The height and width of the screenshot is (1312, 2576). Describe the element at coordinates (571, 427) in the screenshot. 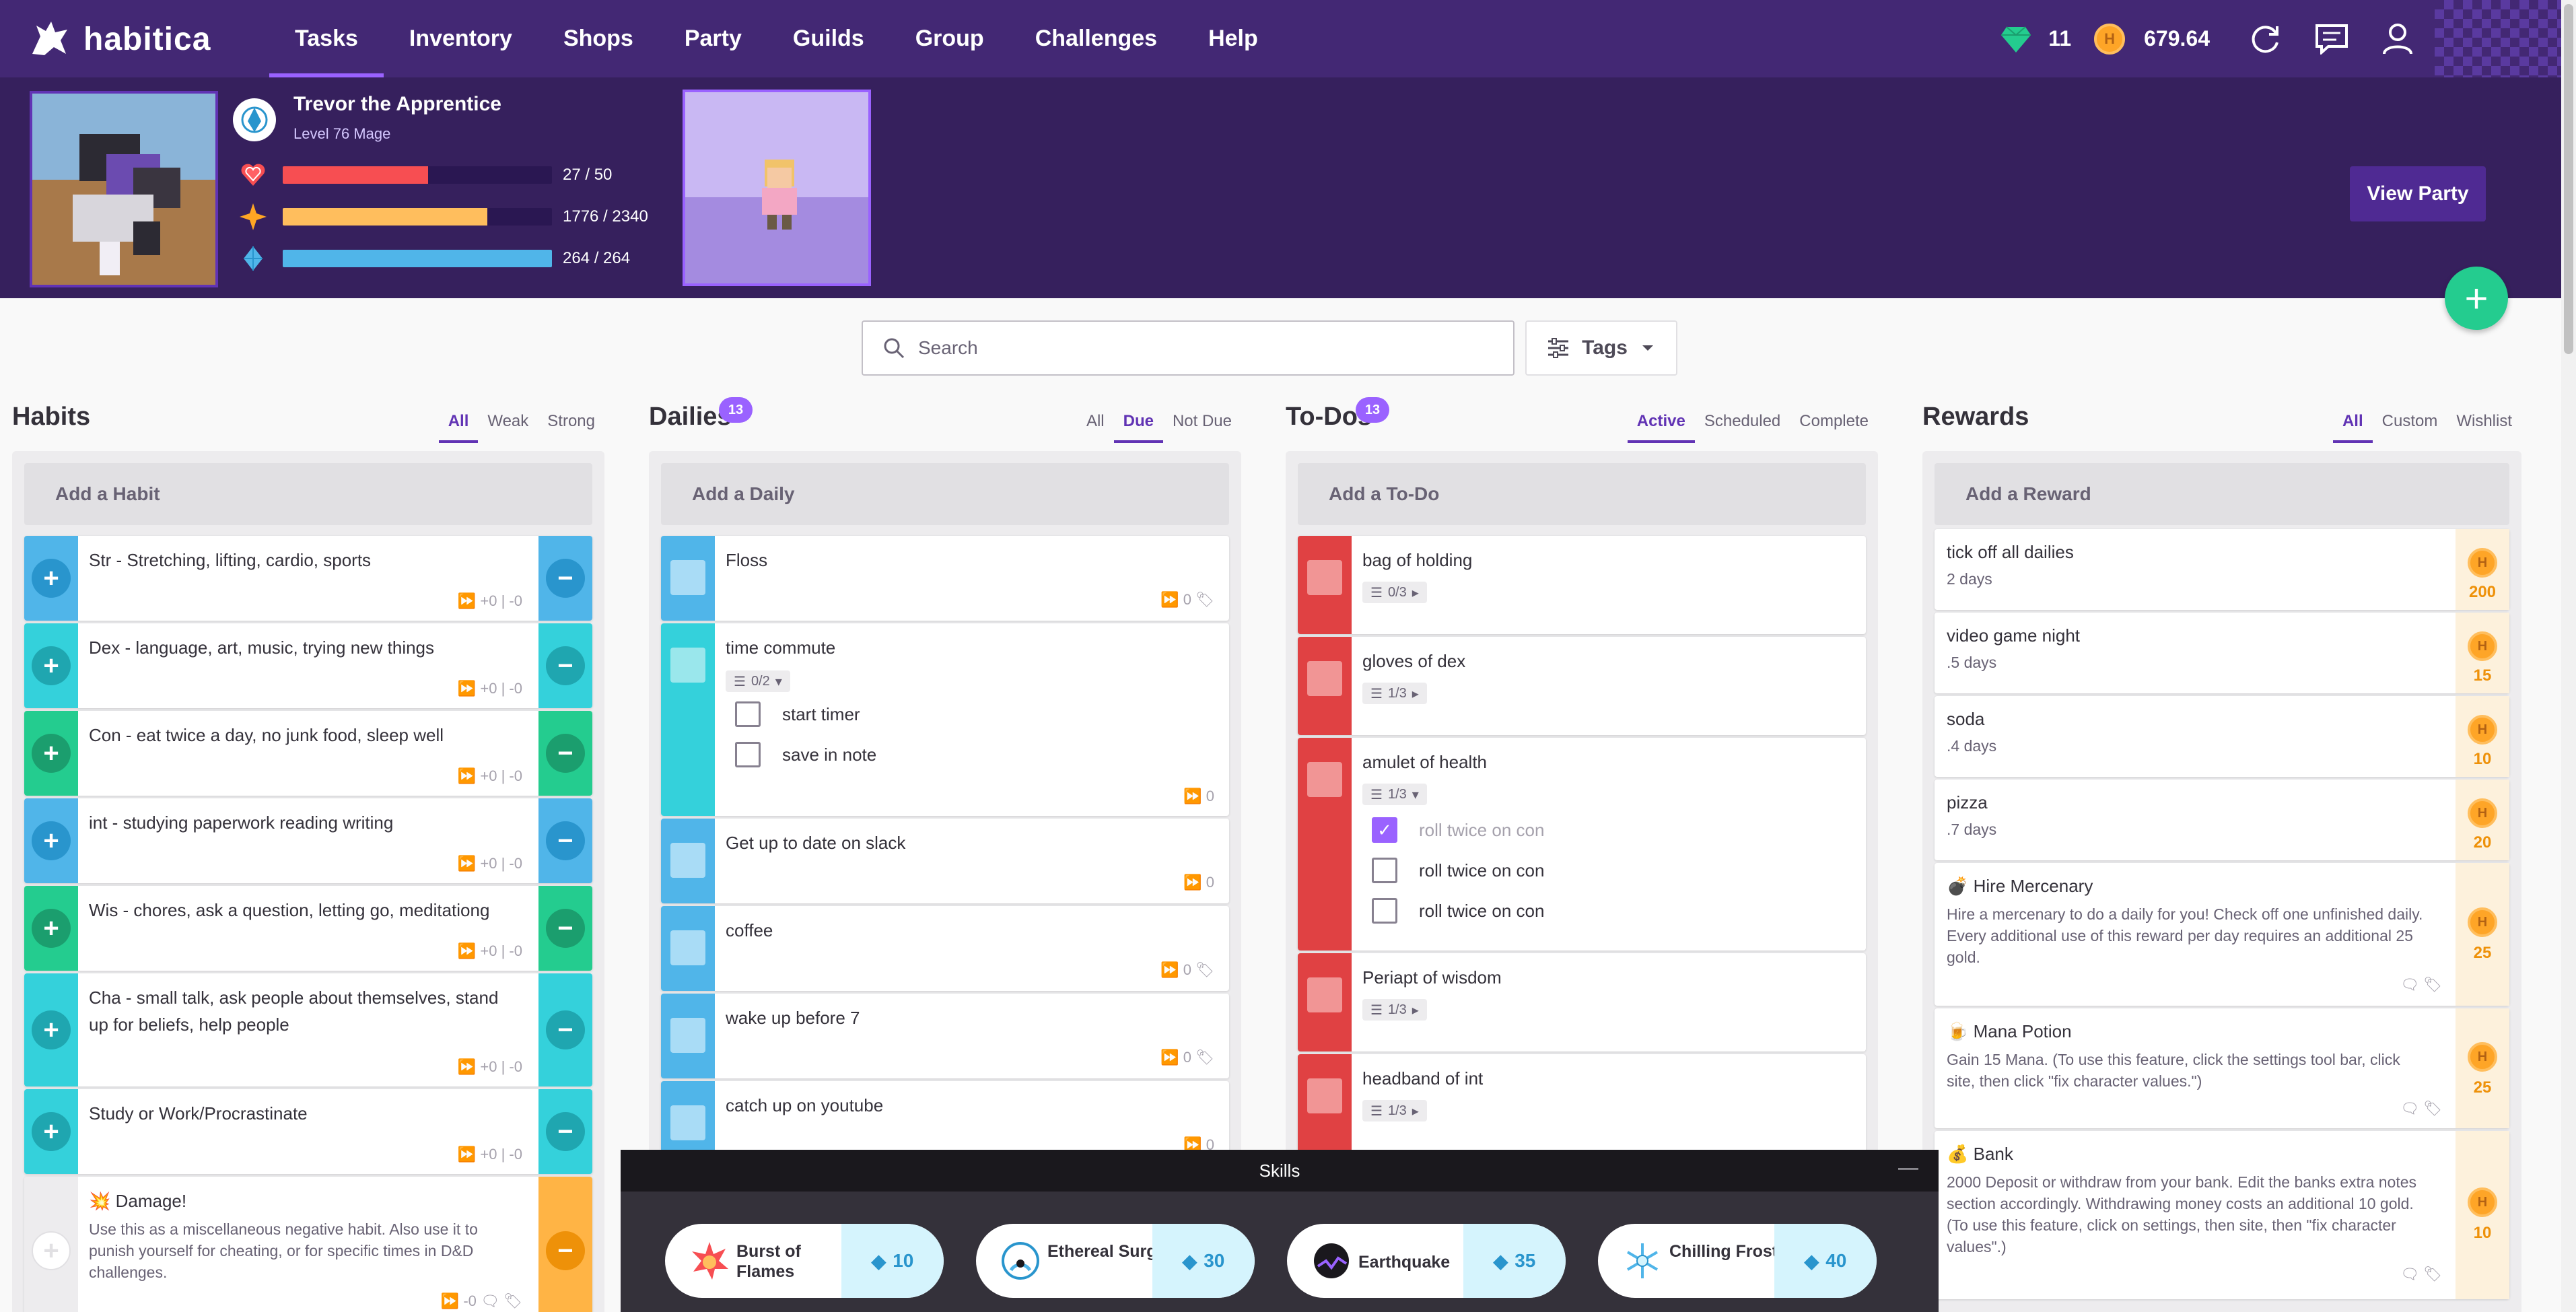

I see `habits-filter-strong: Strong` at that location.